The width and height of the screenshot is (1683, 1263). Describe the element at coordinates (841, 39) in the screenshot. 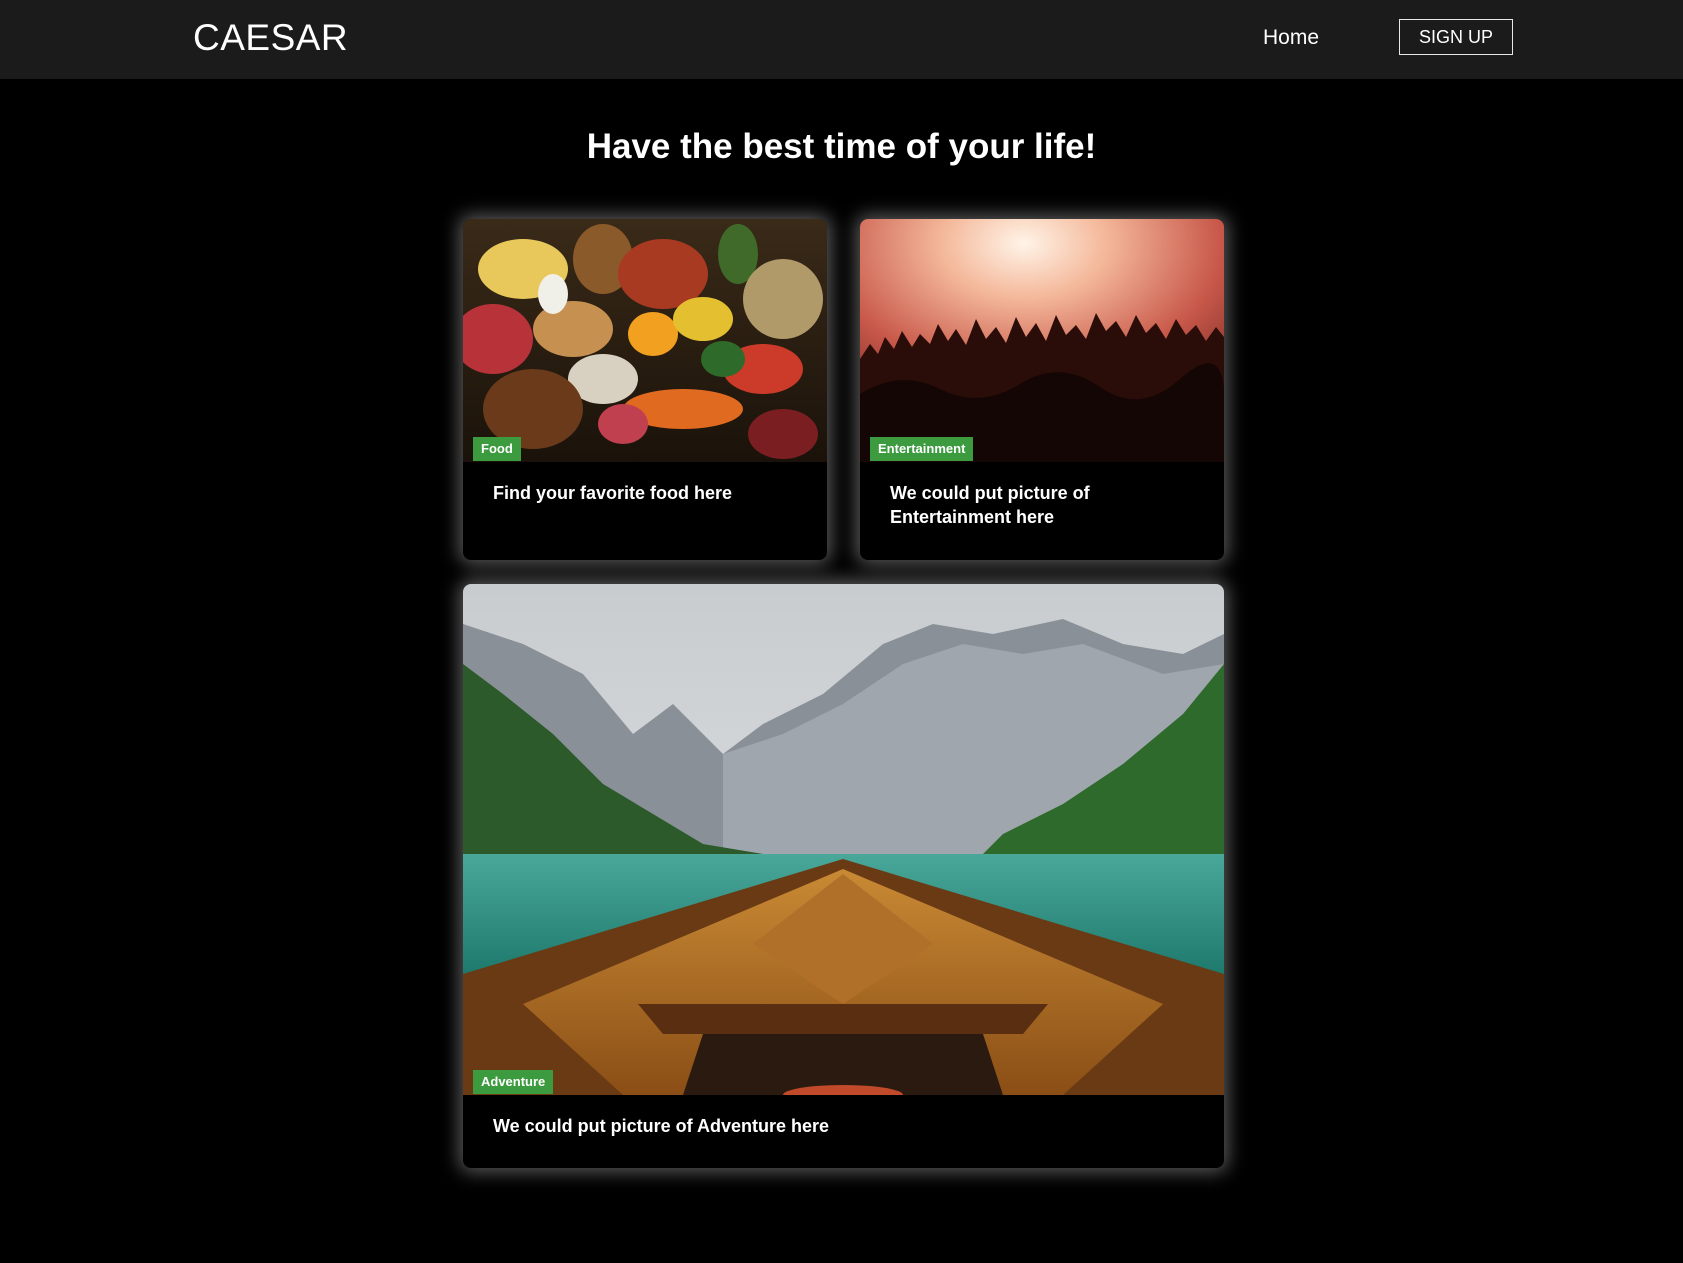

I see `navbar: CAESAR Home SIGN UP` at that location.